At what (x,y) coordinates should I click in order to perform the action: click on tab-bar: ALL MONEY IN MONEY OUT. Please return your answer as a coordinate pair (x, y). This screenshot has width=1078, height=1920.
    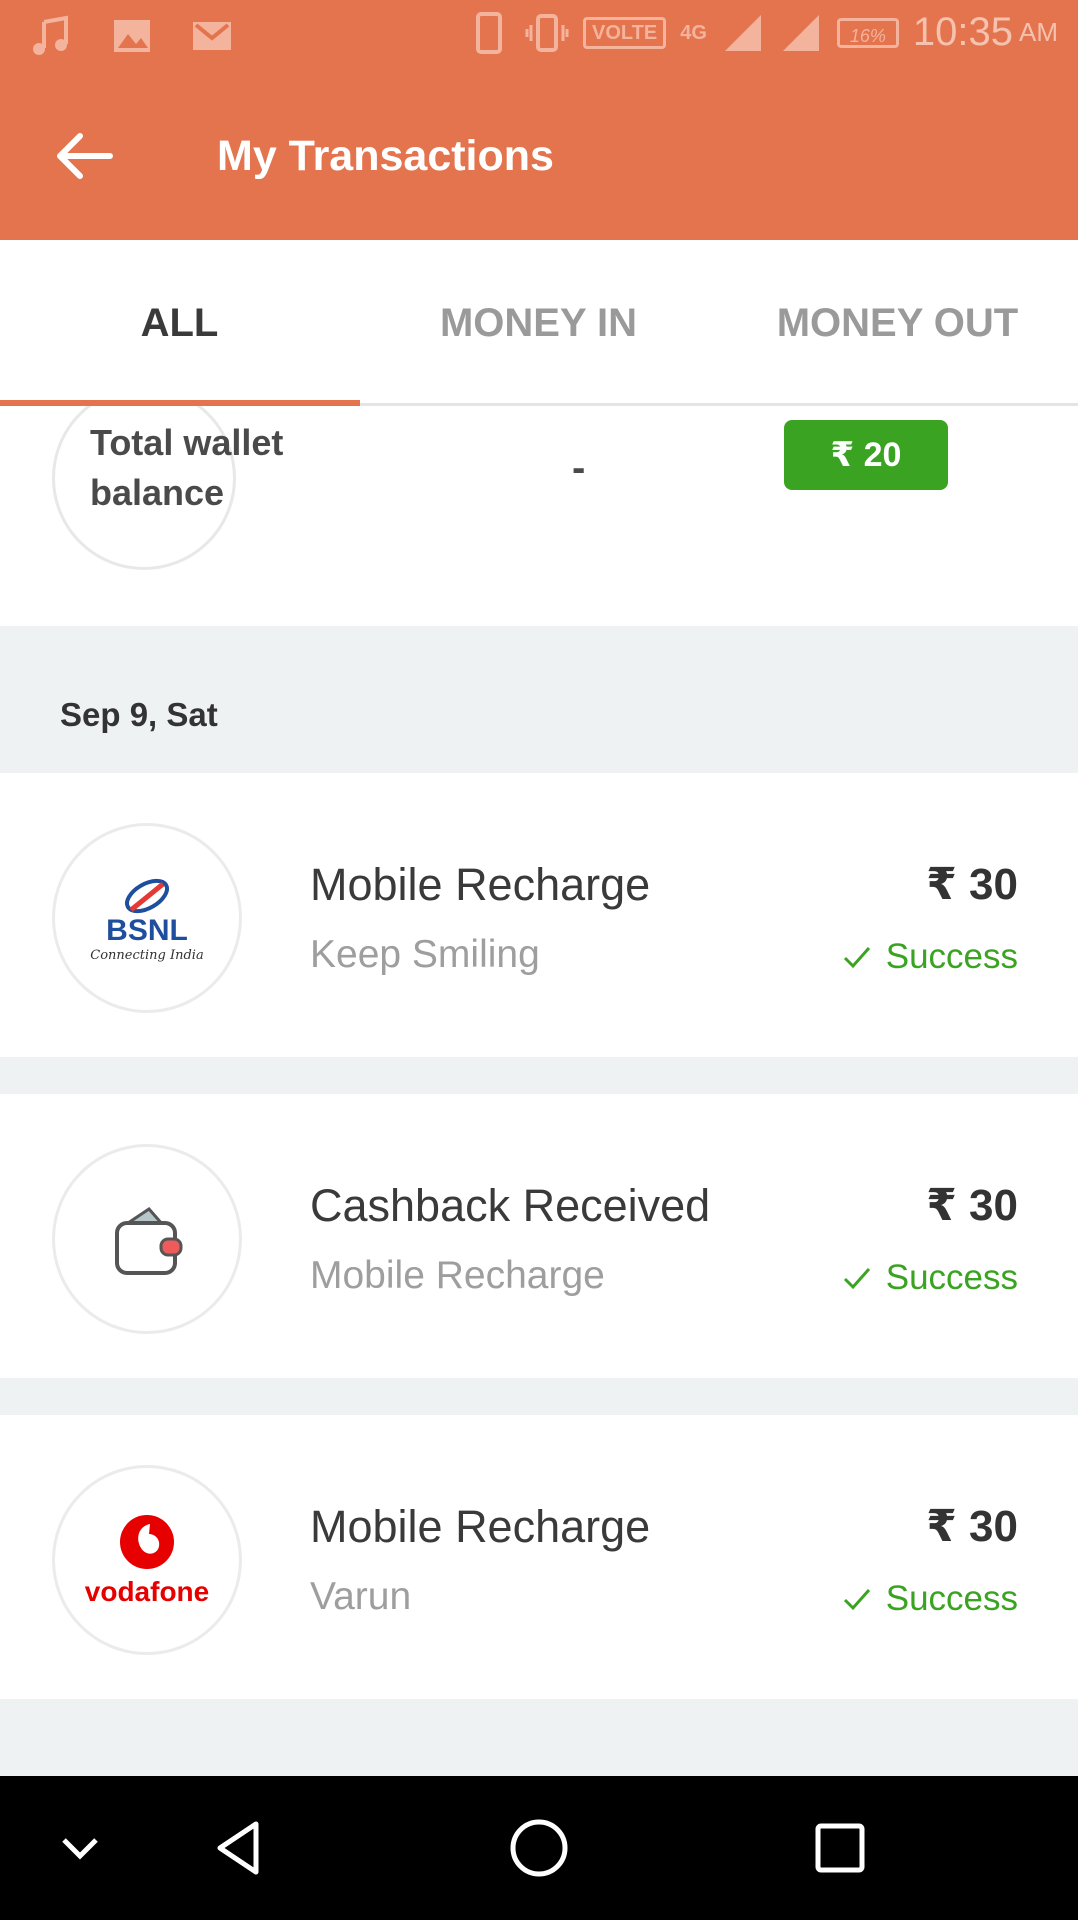
    Looking at the image, I should click on (539, 323).